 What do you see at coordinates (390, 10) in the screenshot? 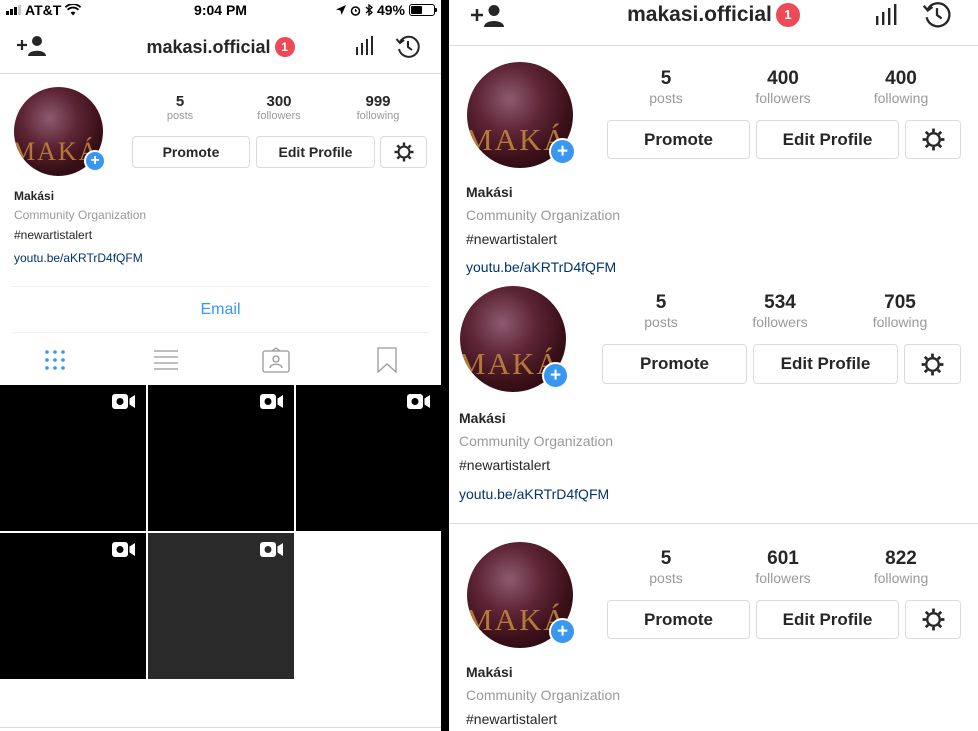
I see `battery-percent: 49%` at bounding box center [390, 10].